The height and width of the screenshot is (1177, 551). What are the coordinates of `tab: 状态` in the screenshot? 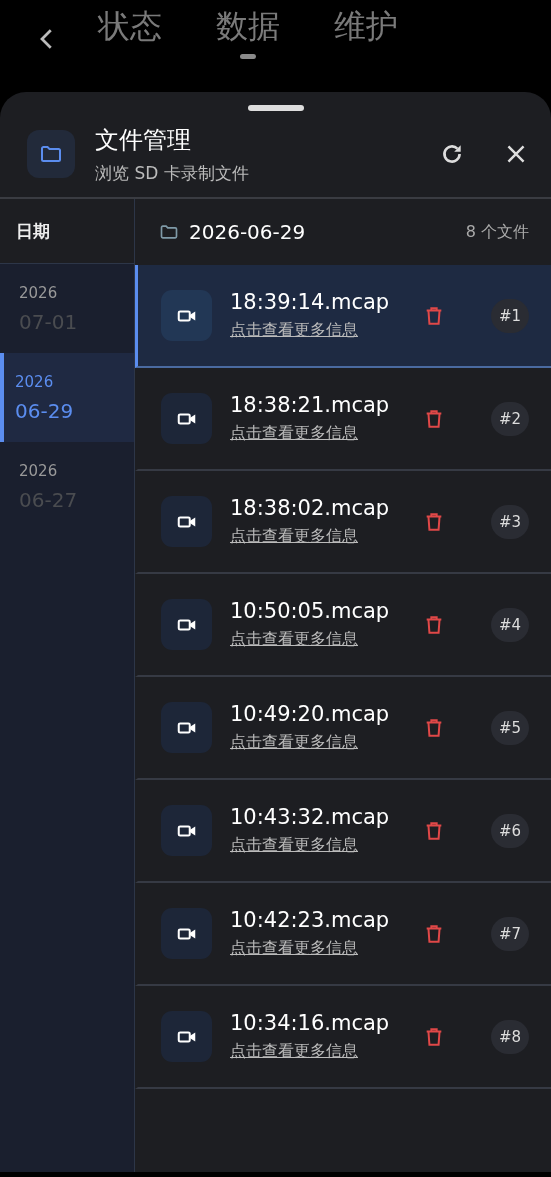 It's located at (130, 32).